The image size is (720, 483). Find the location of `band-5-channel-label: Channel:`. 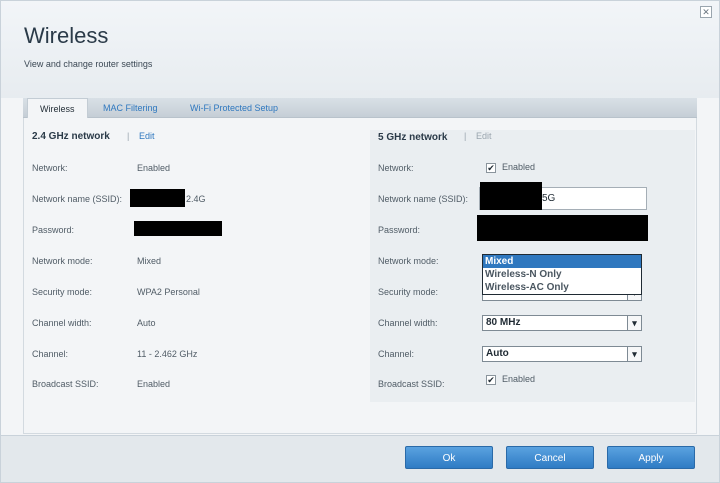

band-5-channel-label: Channel: is located at coordinates (396, 354).